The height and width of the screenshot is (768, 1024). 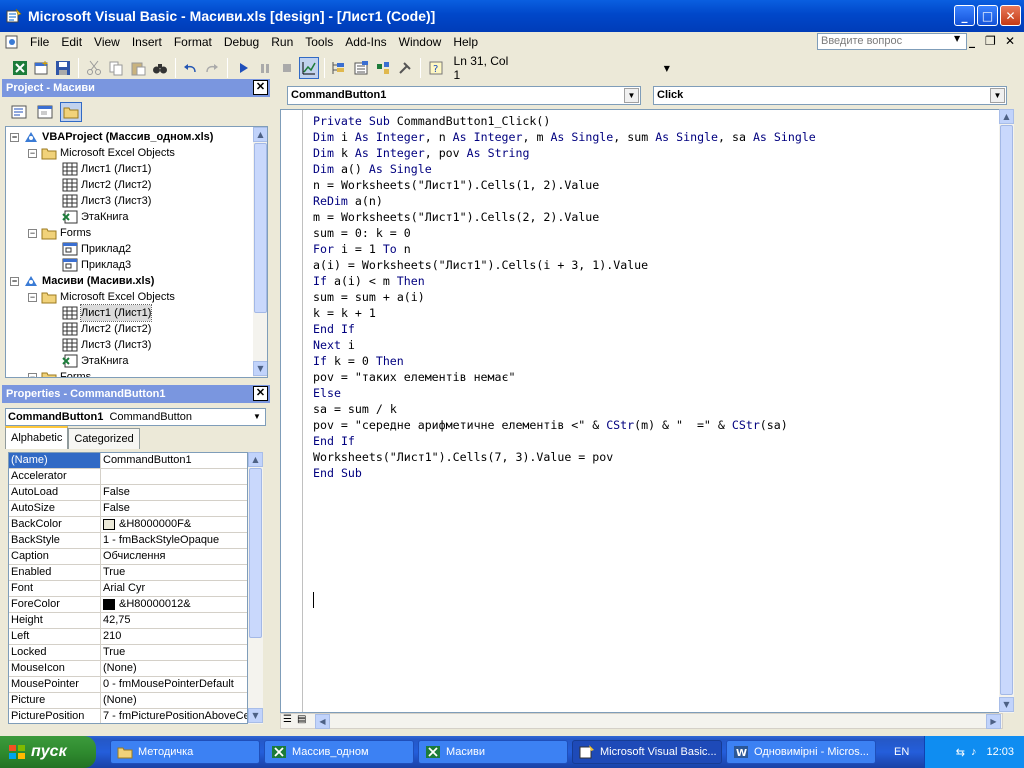 What do you see at coordinates (94, 68) in the screenshot?
I see `cut-button` at bounding box center [94, 68].